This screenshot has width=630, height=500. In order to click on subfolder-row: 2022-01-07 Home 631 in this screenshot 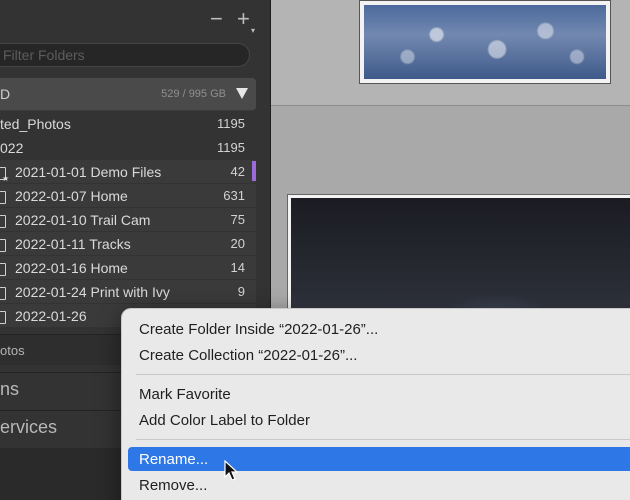, I will do `click(128, 195)`.